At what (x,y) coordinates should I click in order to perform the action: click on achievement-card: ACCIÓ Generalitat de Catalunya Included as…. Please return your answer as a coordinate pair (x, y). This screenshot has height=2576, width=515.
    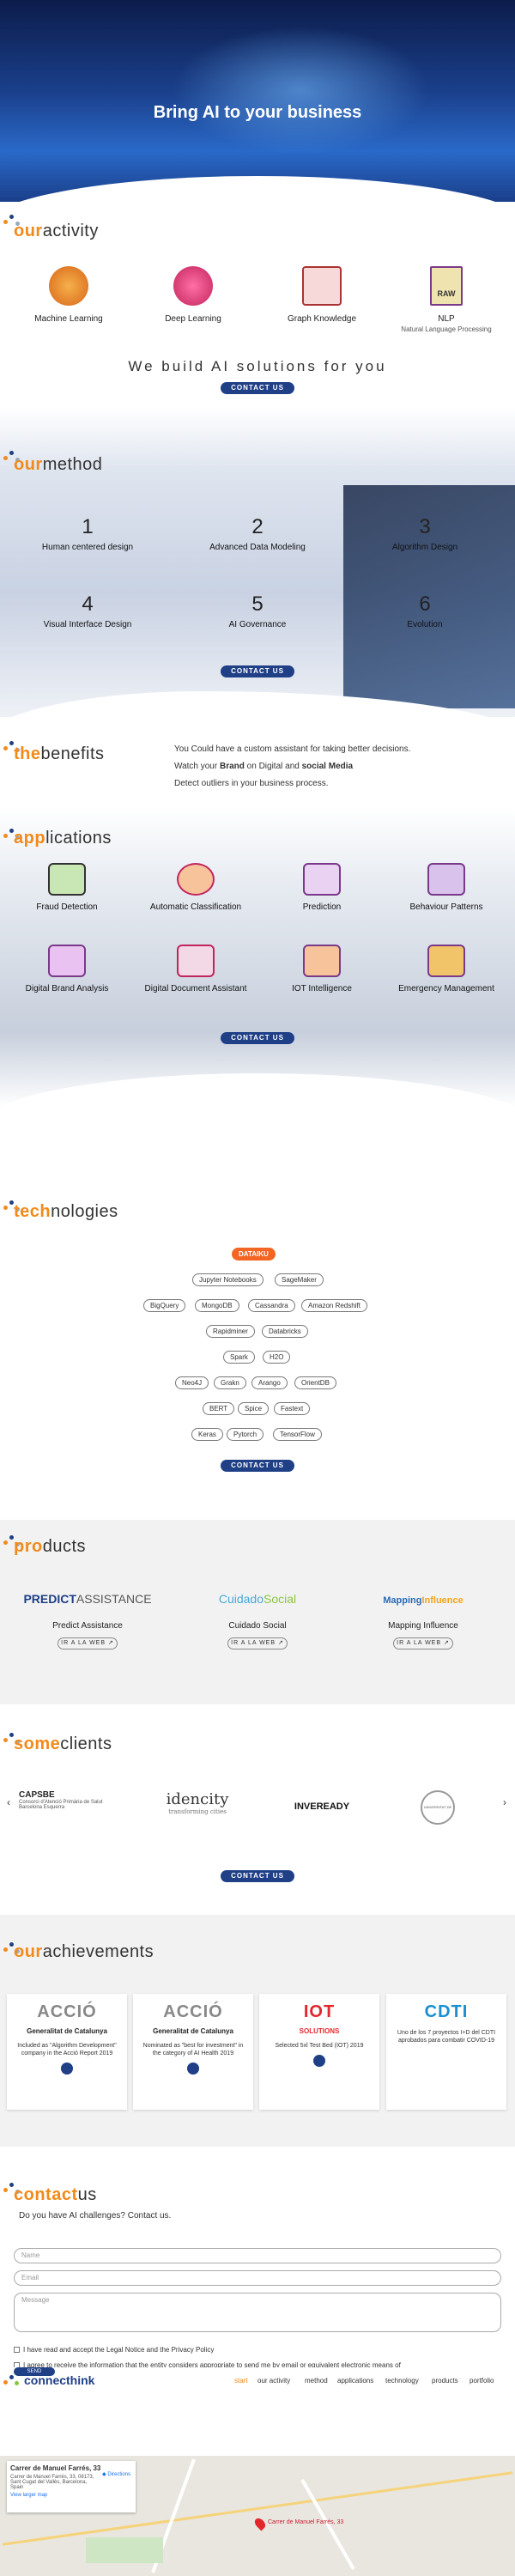
    Looking at the image, I should click on (67, 2052).